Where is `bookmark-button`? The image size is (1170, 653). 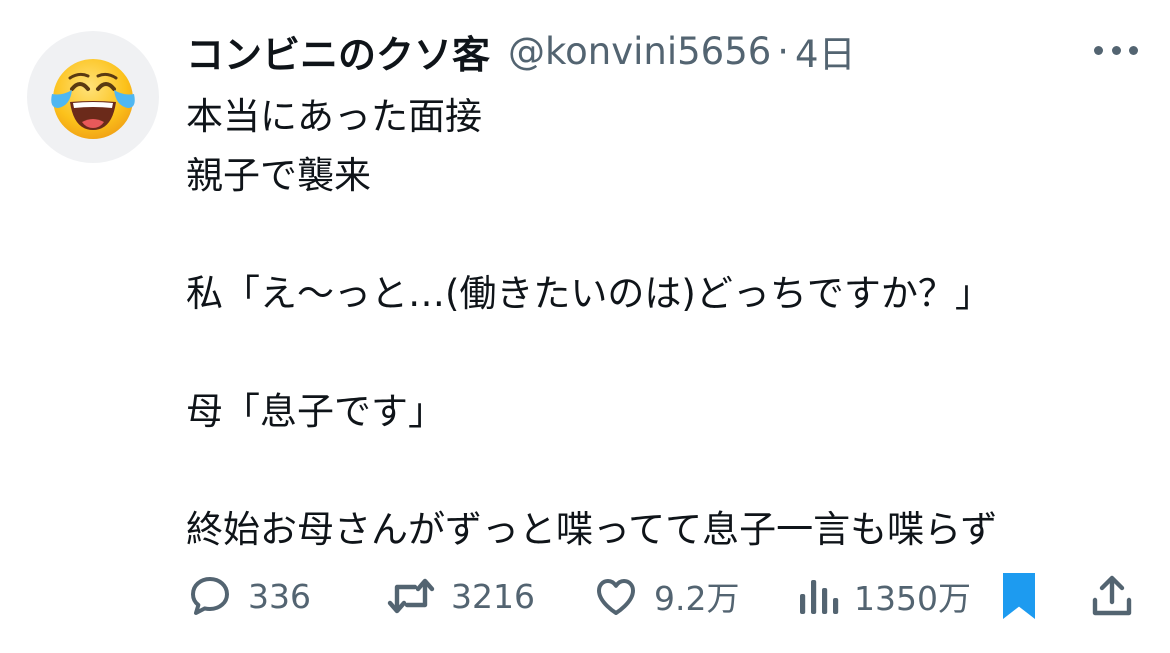
bookmark-button is located at coordinates (1019, 596).